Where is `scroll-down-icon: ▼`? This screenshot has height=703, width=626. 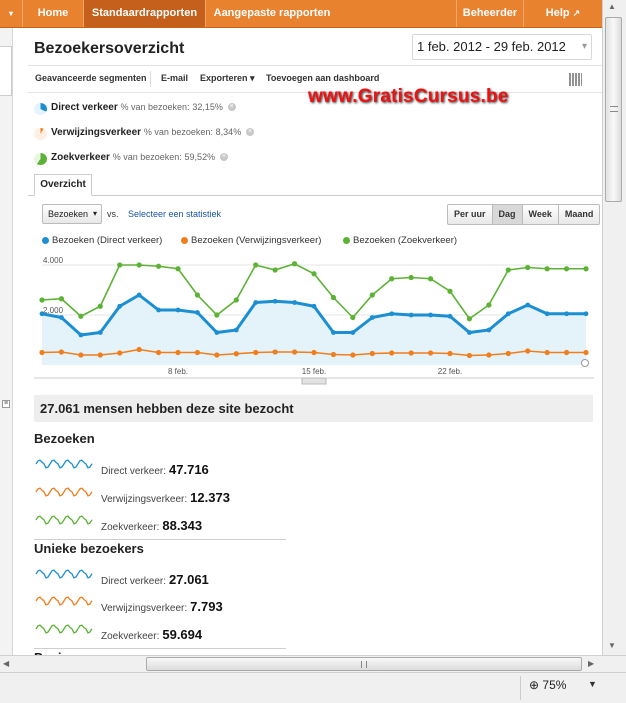
scroll-down-icon: ▼ is located at coordinates (612, 645).